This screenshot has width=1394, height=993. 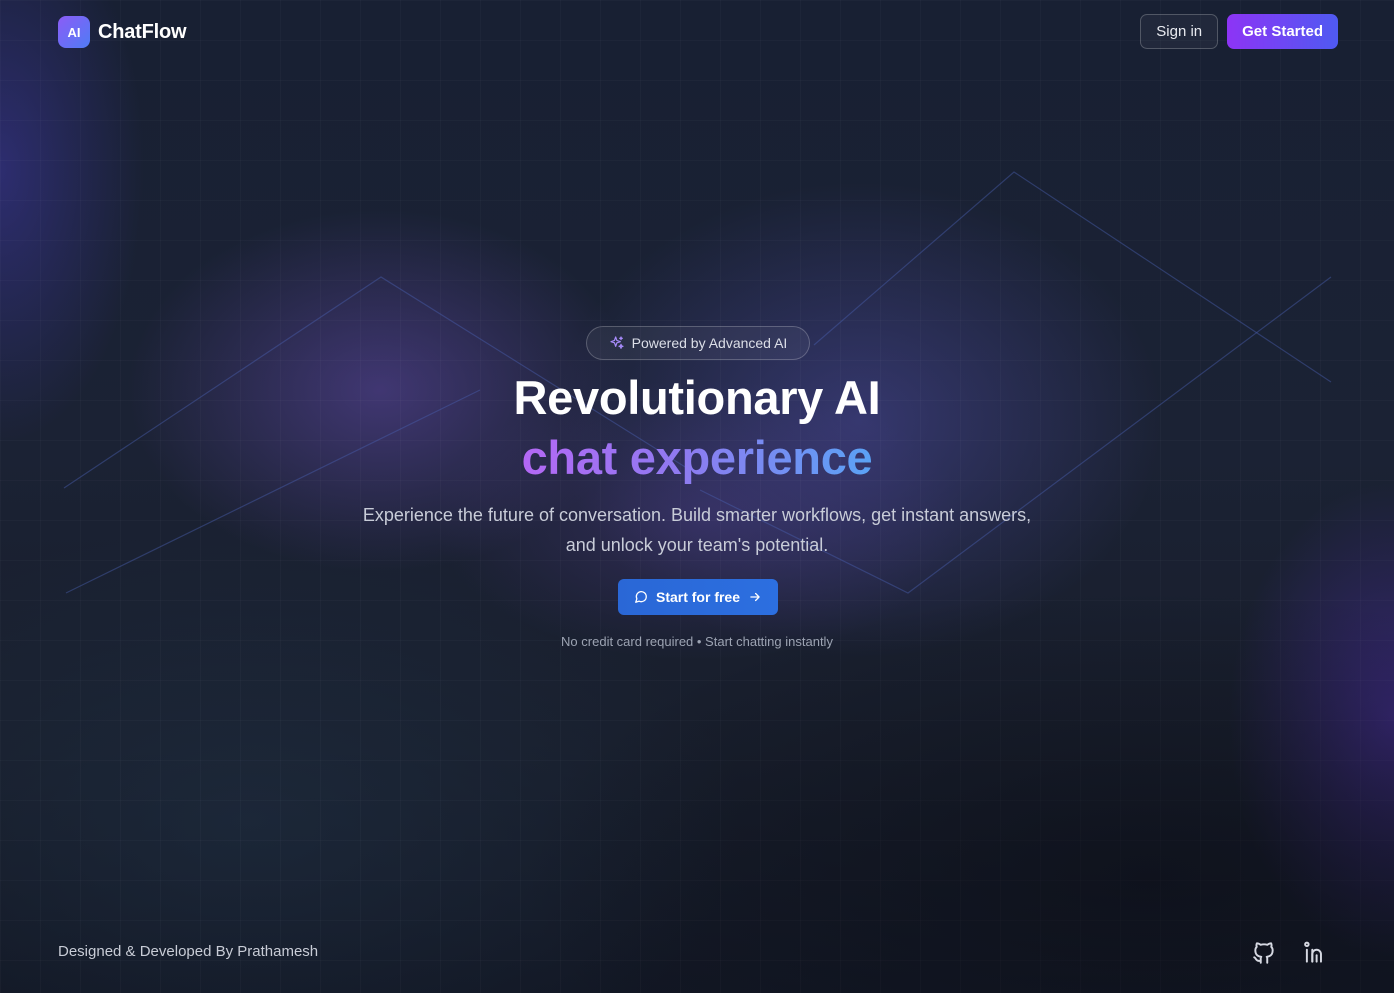 I want to click on linkedin-icon, so click(x=1315, y=953).